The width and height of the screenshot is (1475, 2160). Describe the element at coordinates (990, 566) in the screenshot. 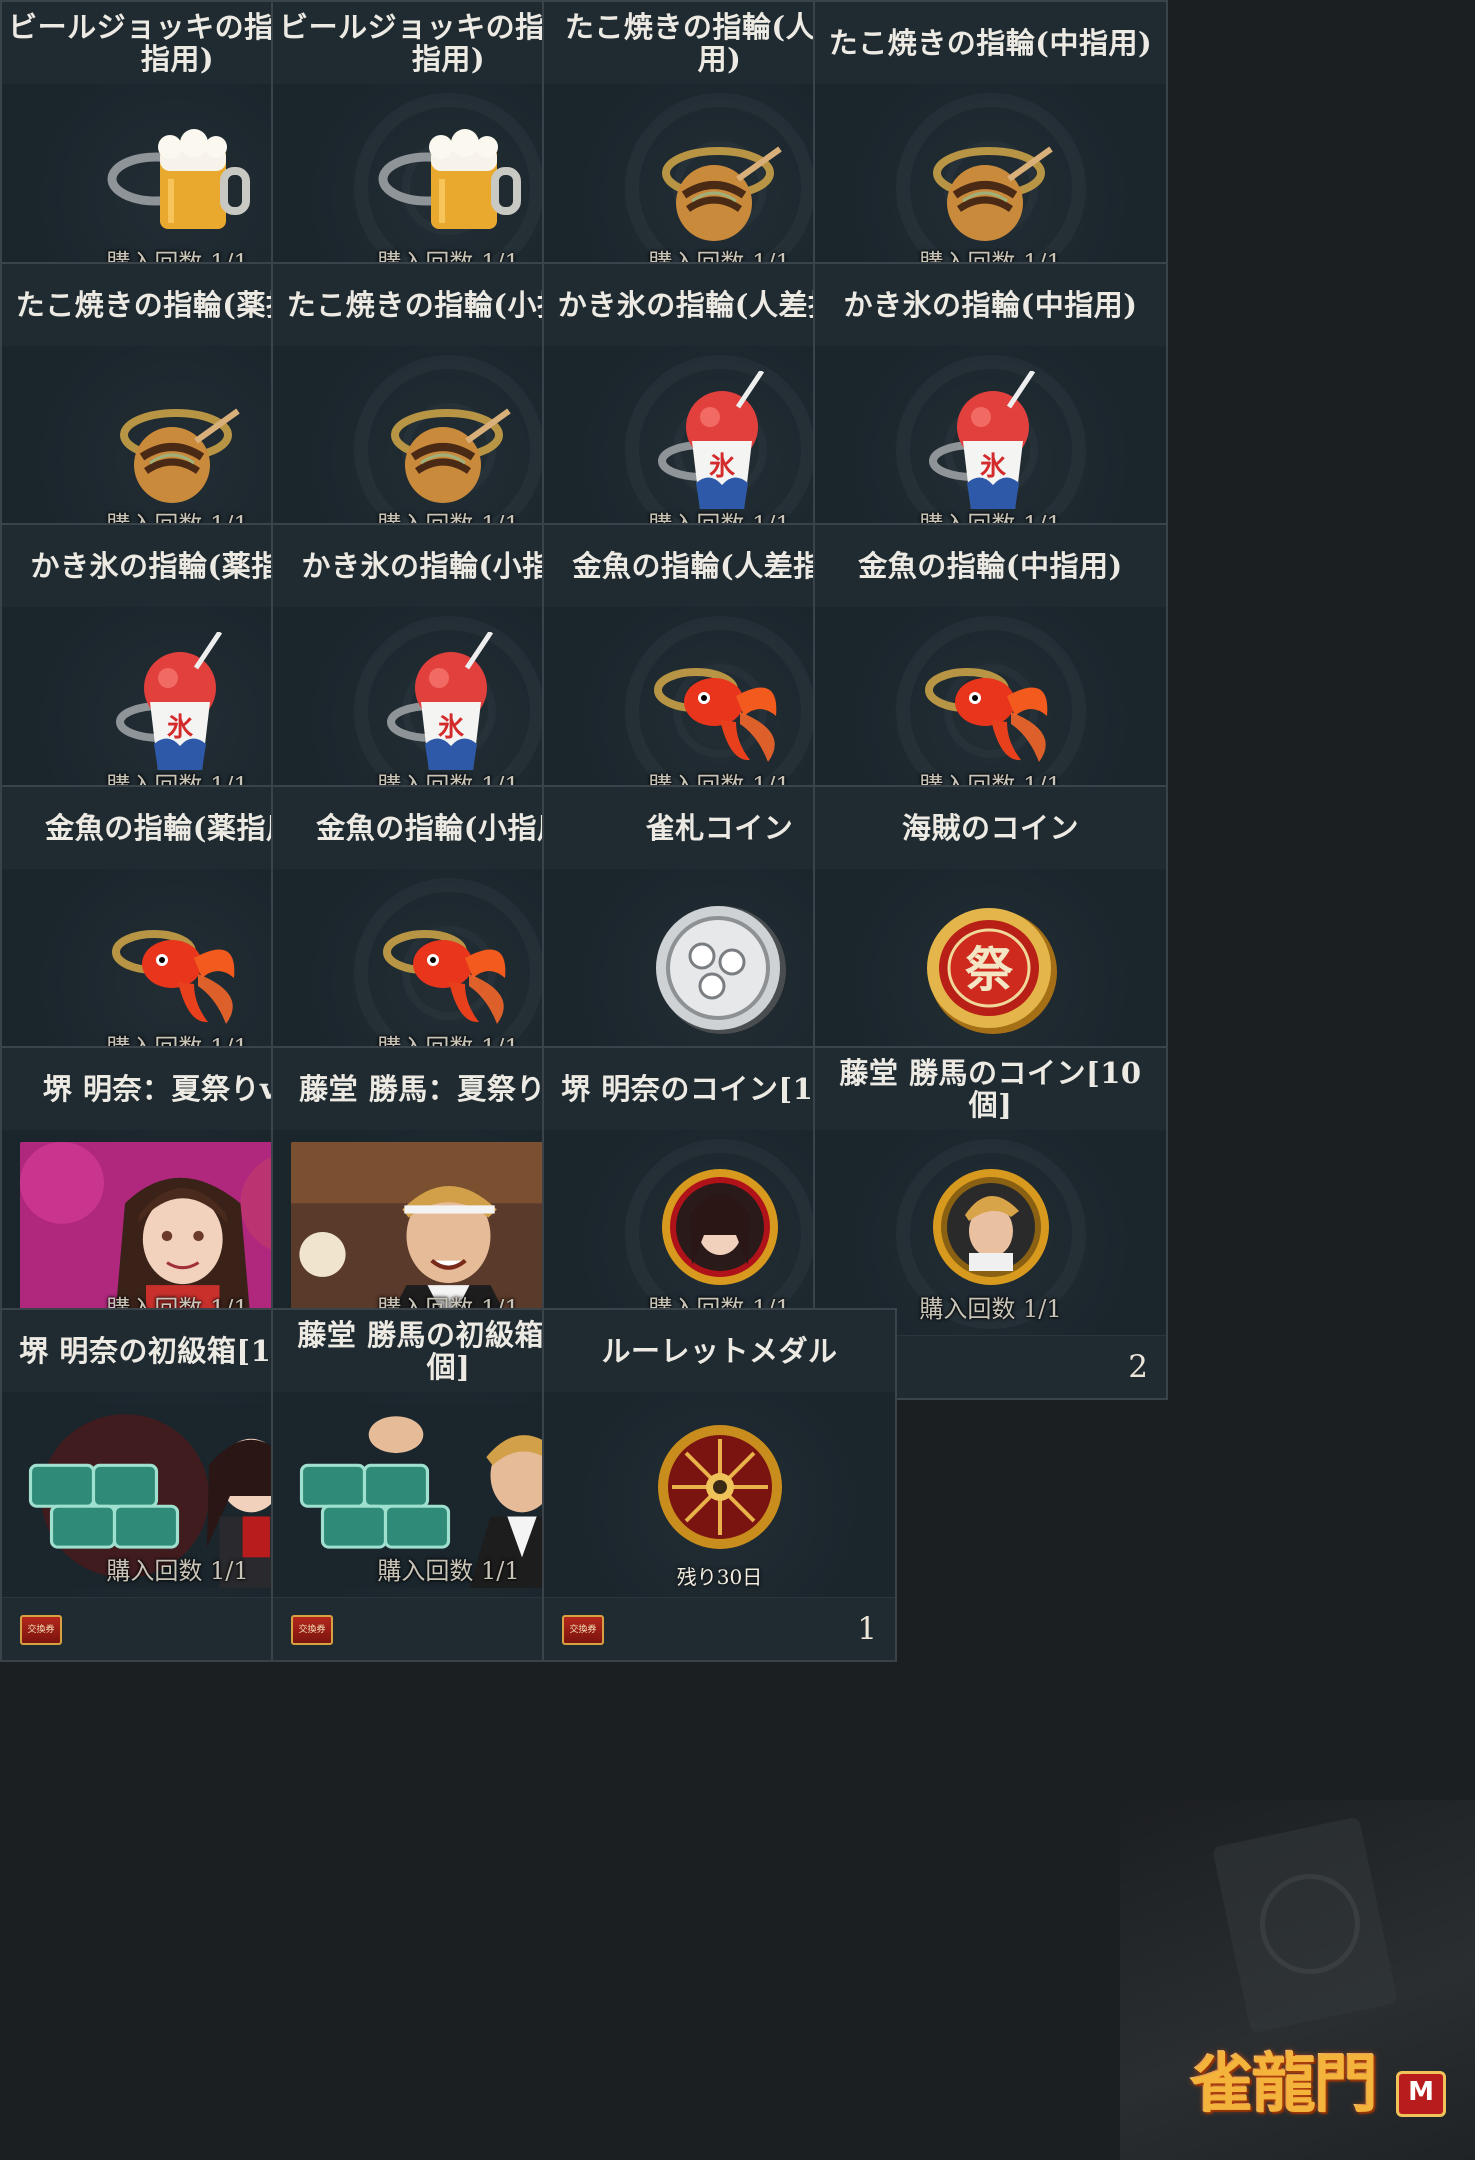

I see `item-title: 金魚の指輪(中指用)` at that location.